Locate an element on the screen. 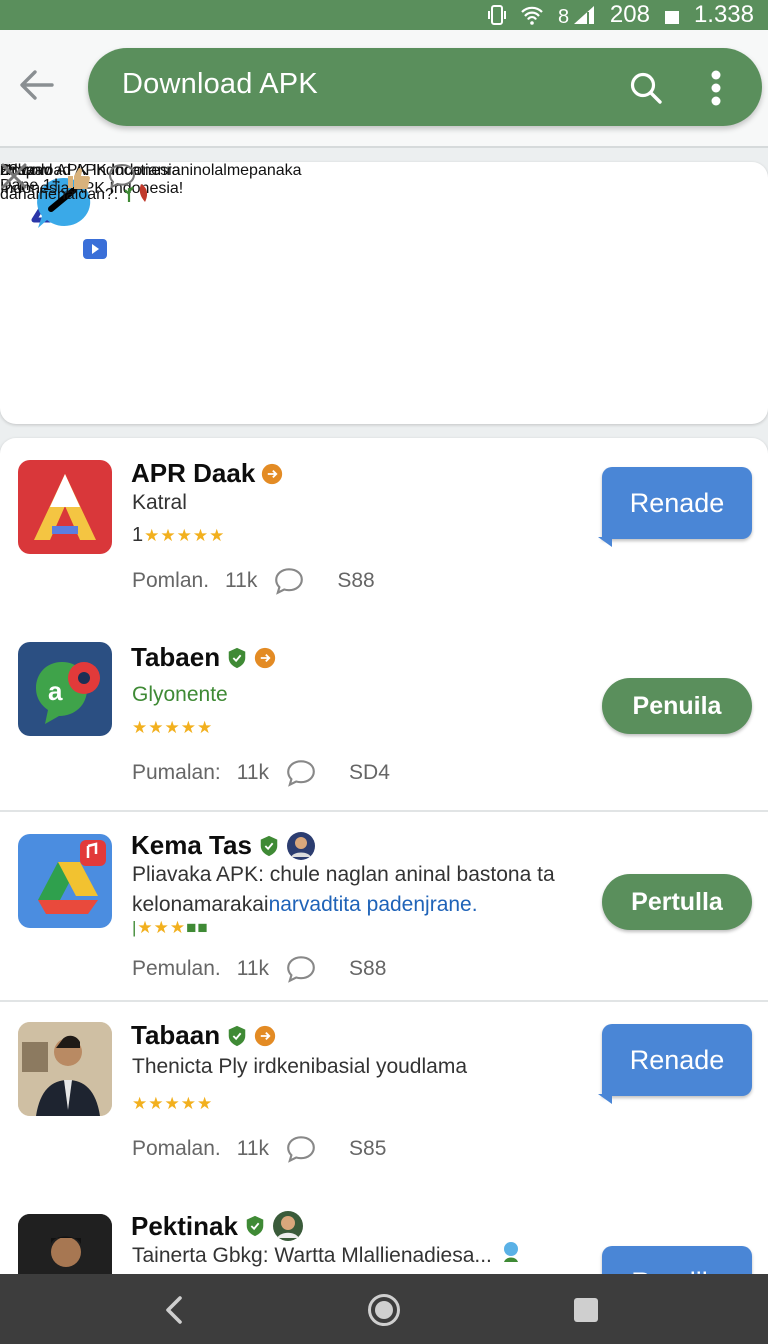 The image size is (768, 1344). search-query: Download APK is located at coordinates (220, 84).